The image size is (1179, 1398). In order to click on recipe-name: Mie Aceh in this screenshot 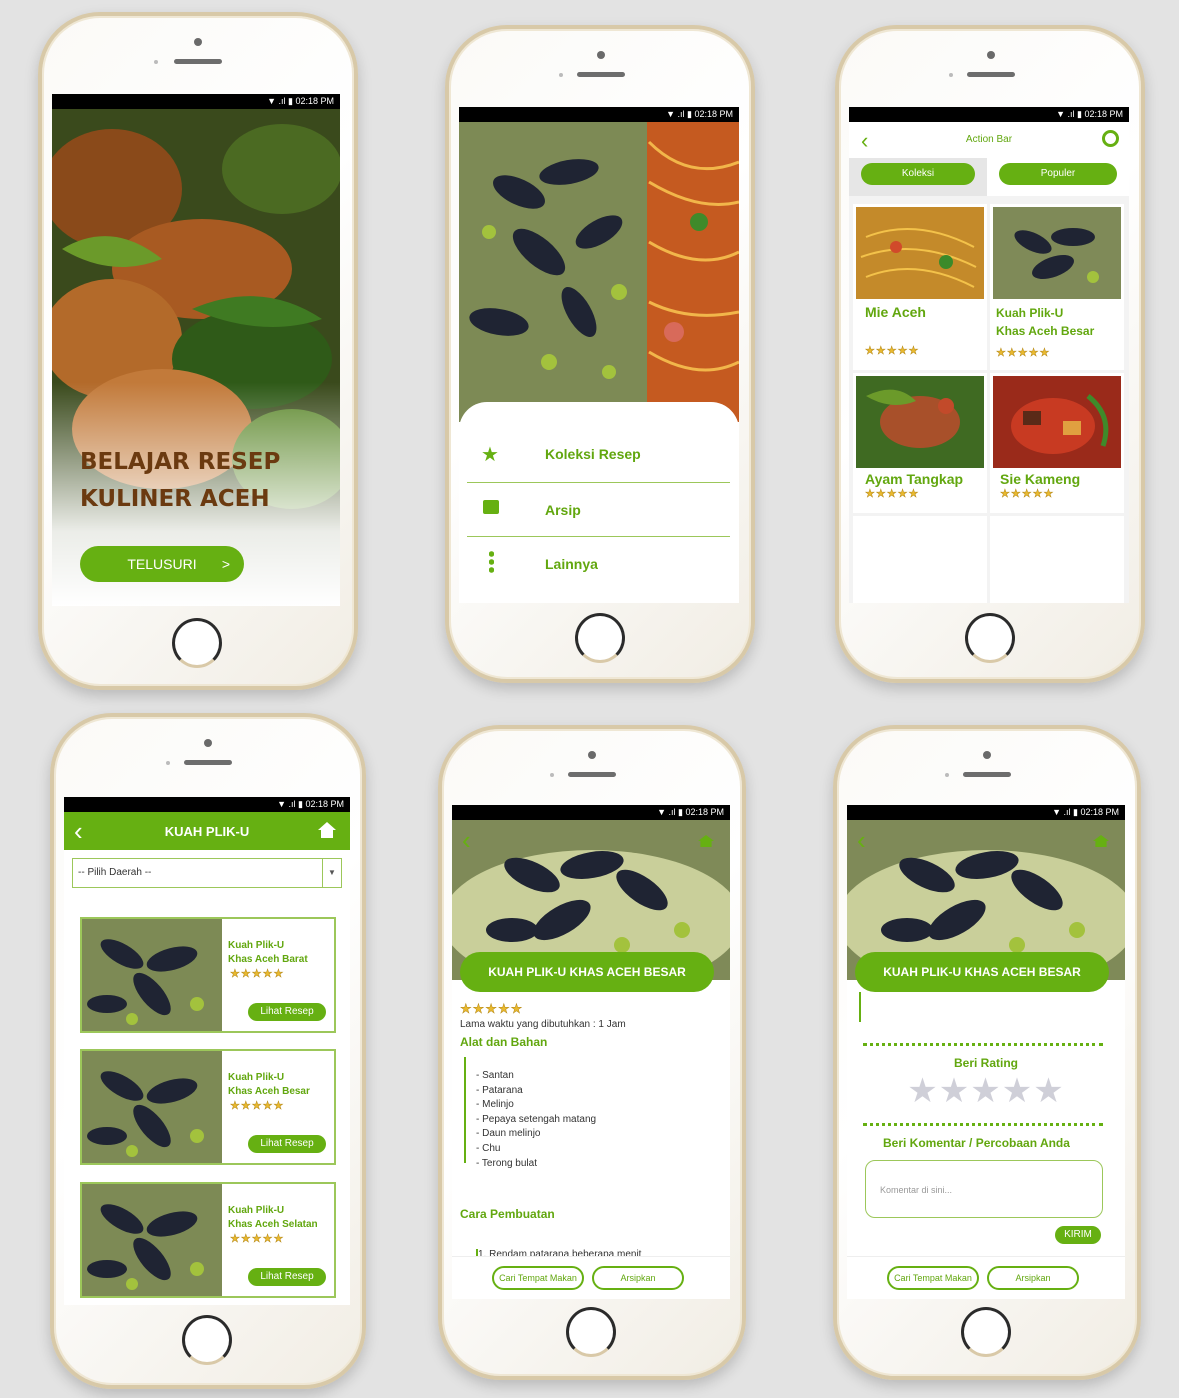, I will do `click(895, 312)`.